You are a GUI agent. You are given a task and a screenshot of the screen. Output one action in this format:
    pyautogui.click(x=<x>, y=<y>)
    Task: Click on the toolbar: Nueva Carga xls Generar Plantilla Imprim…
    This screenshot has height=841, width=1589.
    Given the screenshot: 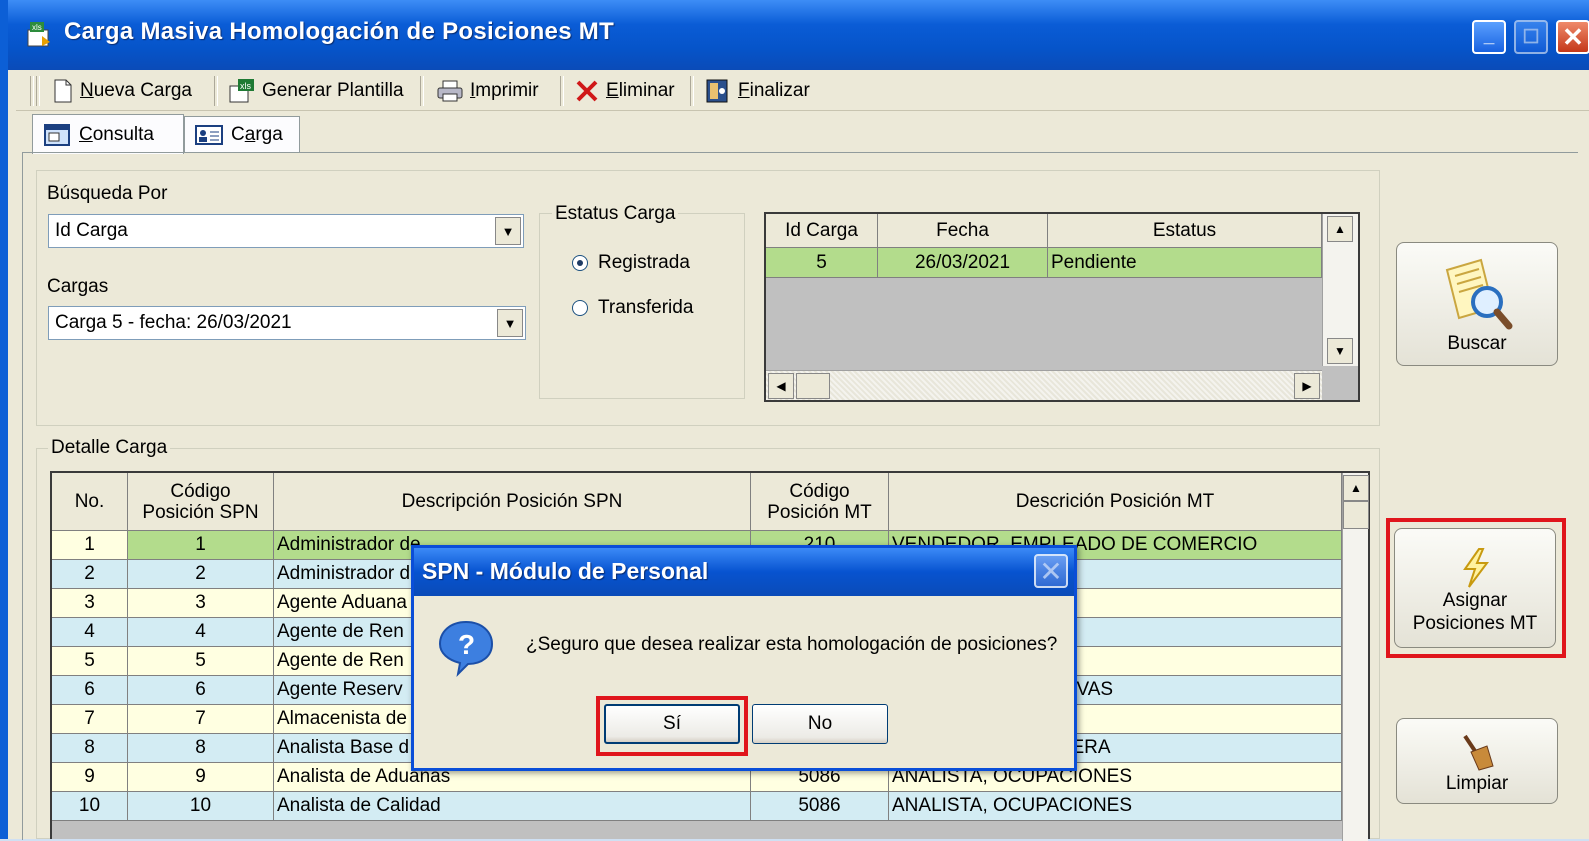 What is the action you would take?
    pyautogui.click(x=802, y=90)
    